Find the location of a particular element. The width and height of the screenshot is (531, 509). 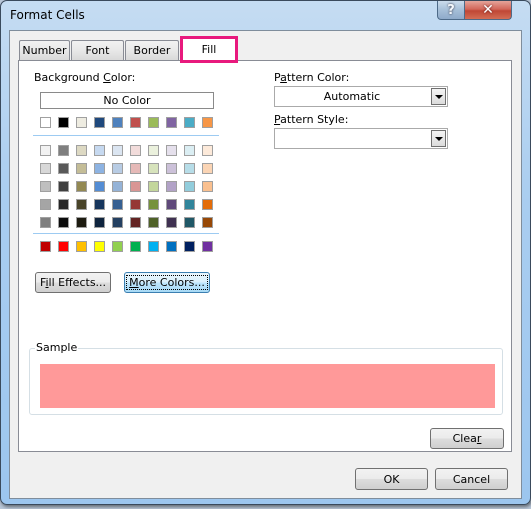

sample-preview is located at coordinates (267, 386).